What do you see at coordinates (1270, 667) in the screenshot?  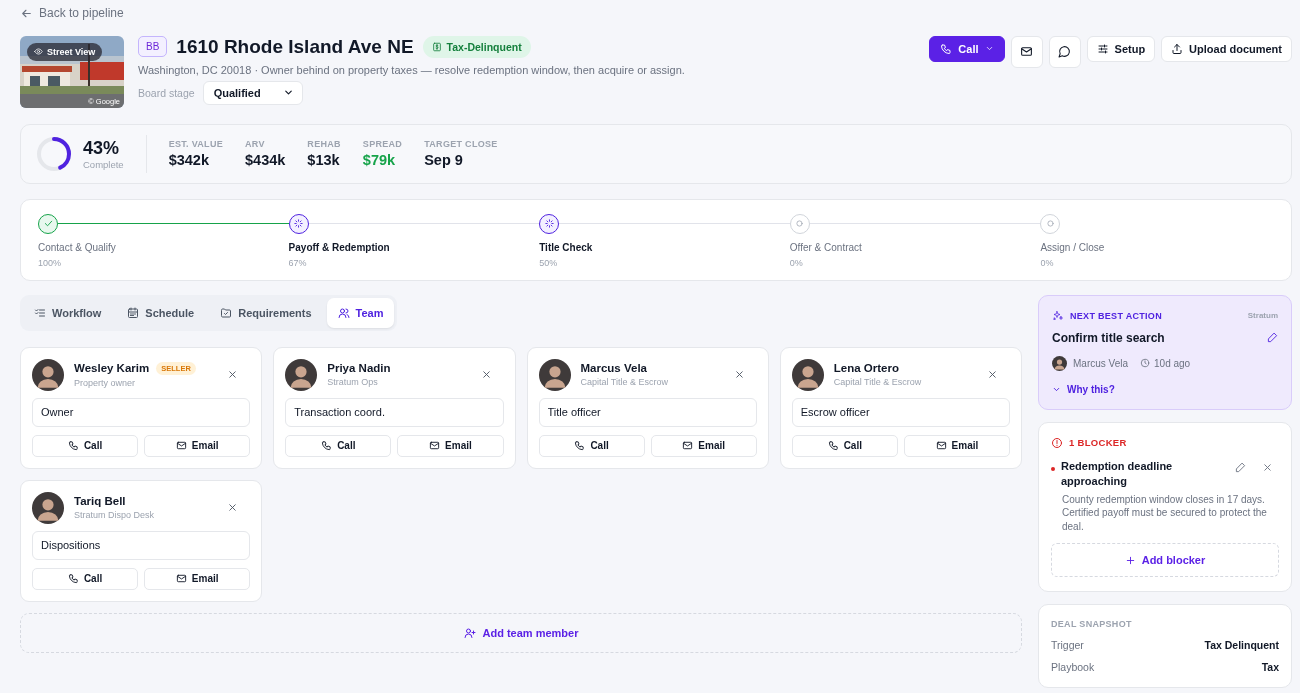 I see `snapshot-value: Tax` at bounding box center [1270, 667].